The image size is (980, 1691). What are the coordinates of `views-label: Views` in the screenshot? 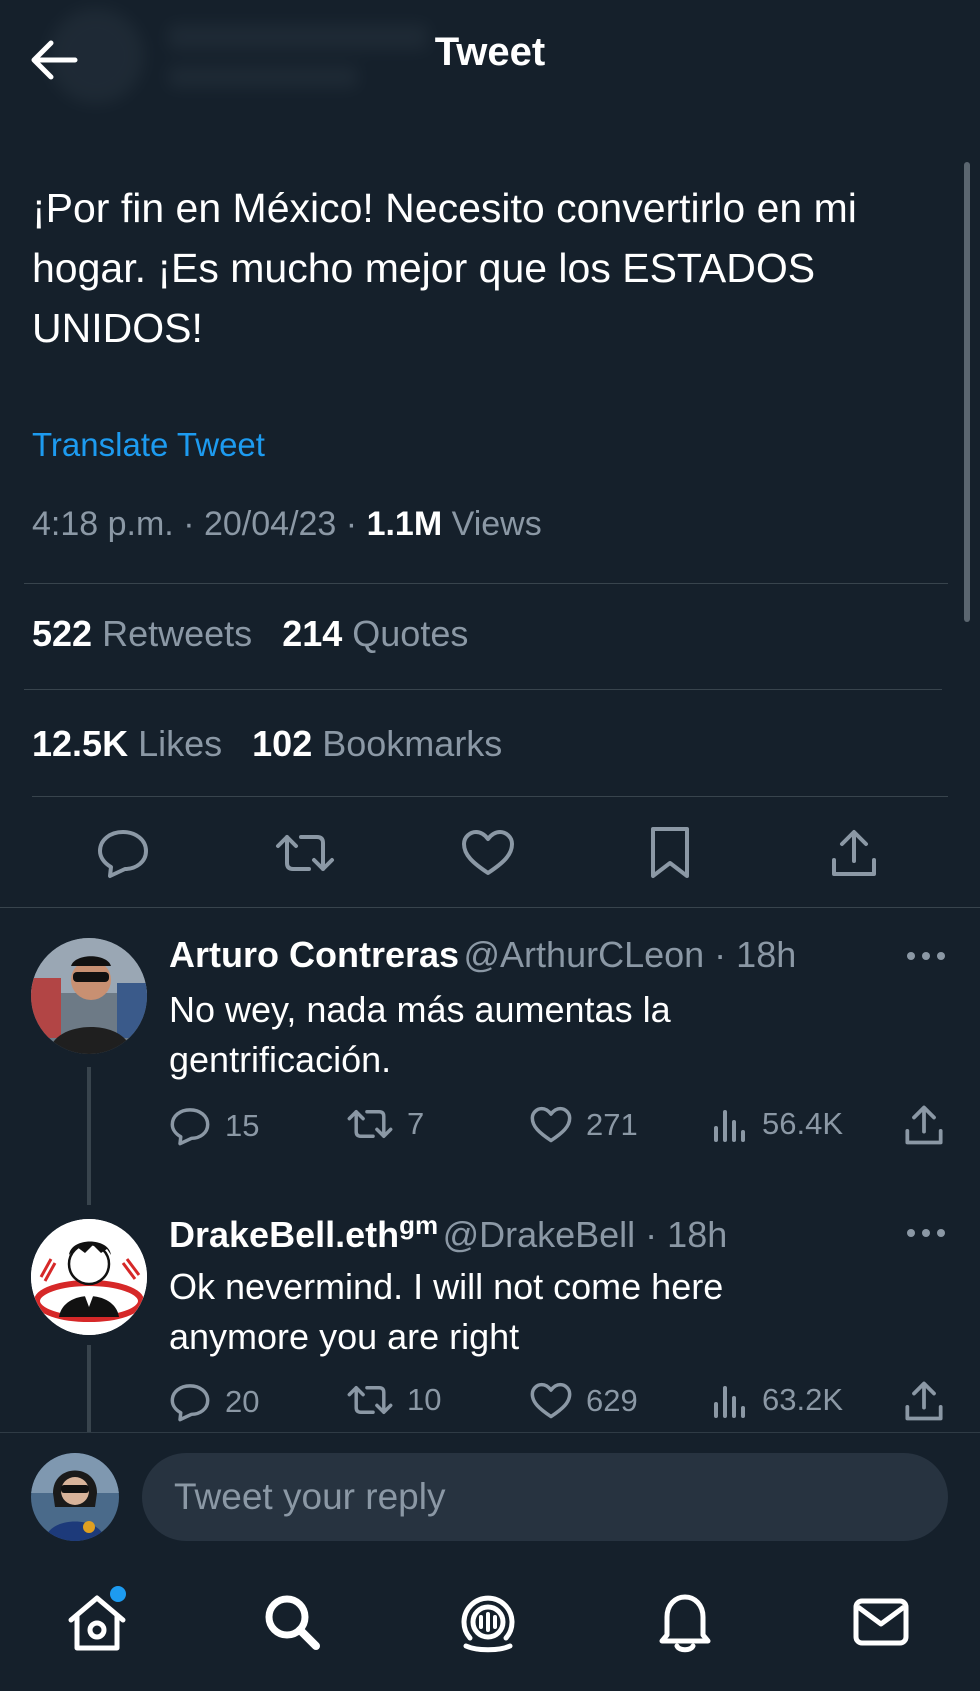 It's located at (496, 524).